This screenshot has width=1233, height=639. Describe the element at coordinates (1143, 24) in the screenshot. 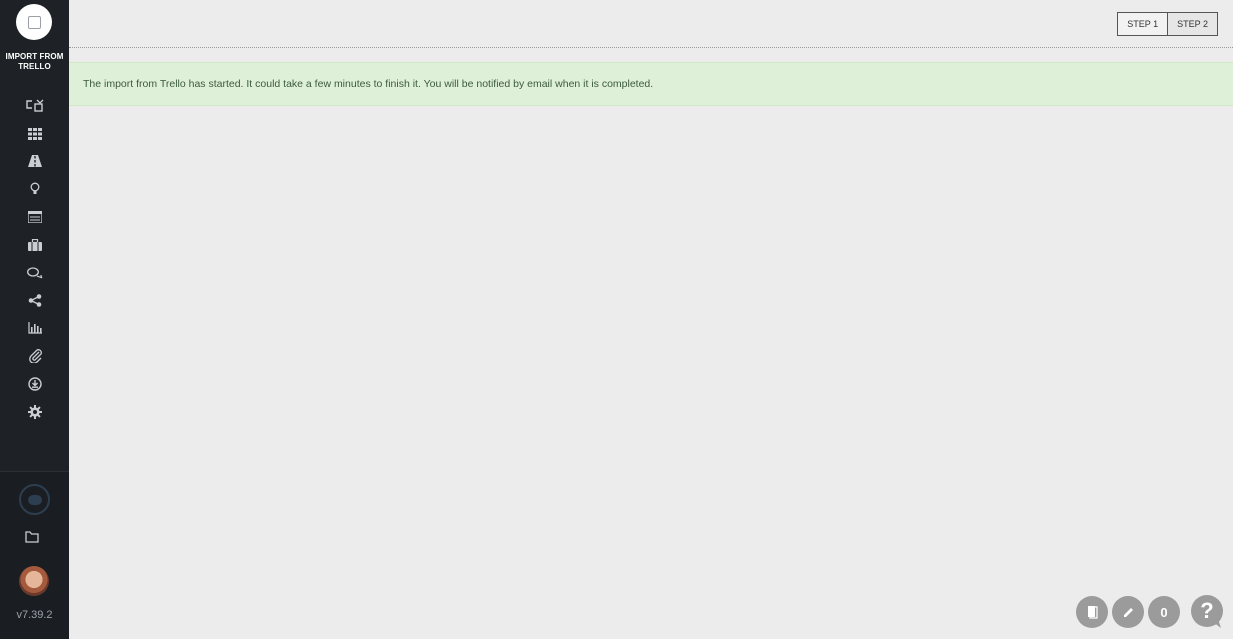

I see `step-1-button: STEP 1` at that location.